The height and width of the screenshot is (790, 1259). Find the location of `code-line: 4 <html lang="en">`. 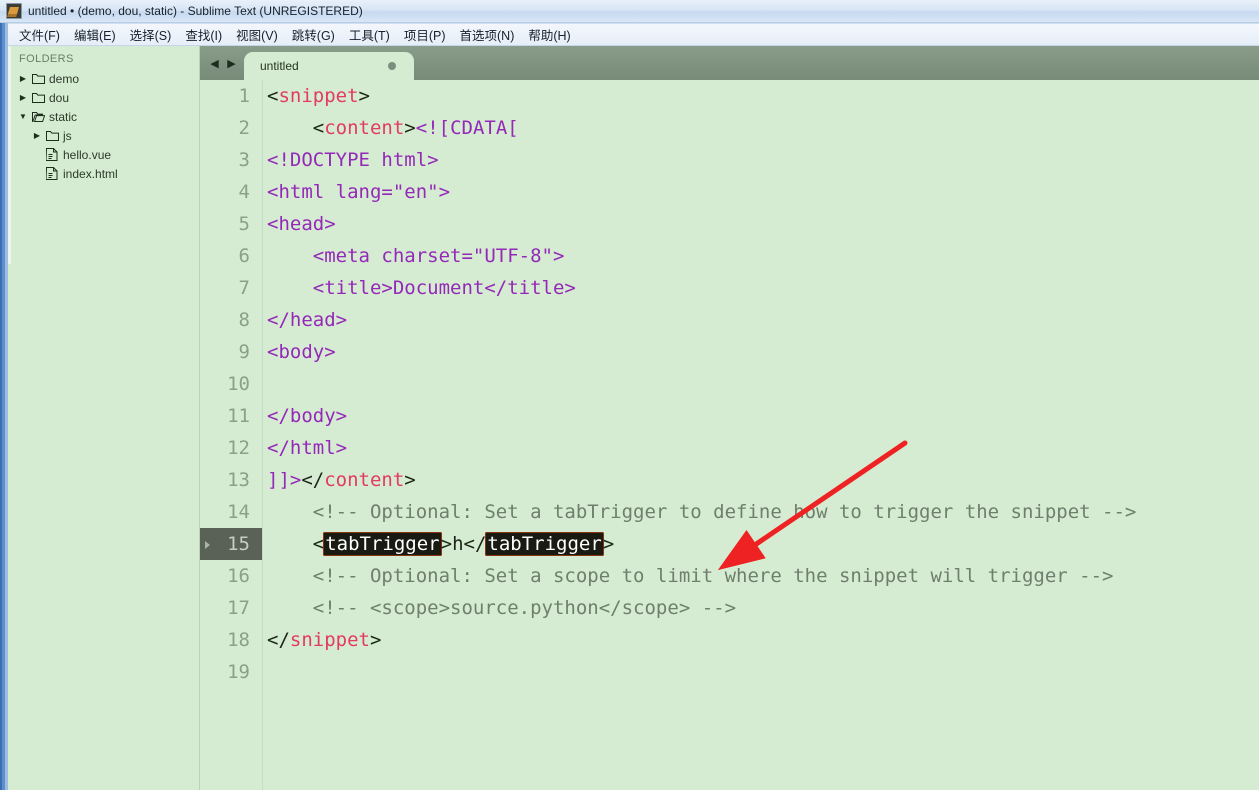

code-line: 4 <html lang="en"> is located at coordinates (729, 192).